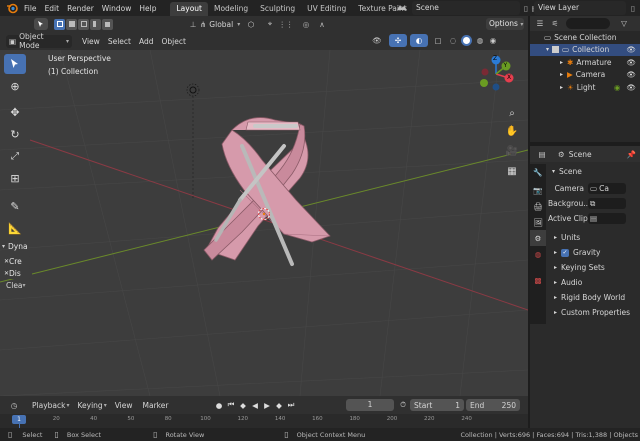 The width and height of the screenshot is (640, 441). I want to click on stopwatch-icon: ⏱, so click(403, 405).